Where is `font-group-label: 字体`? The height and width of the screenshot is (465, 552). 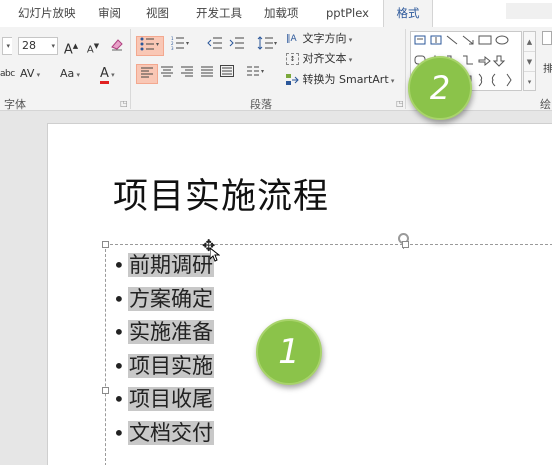
font-group-label: 字体 is located at coordinates (15, 104).